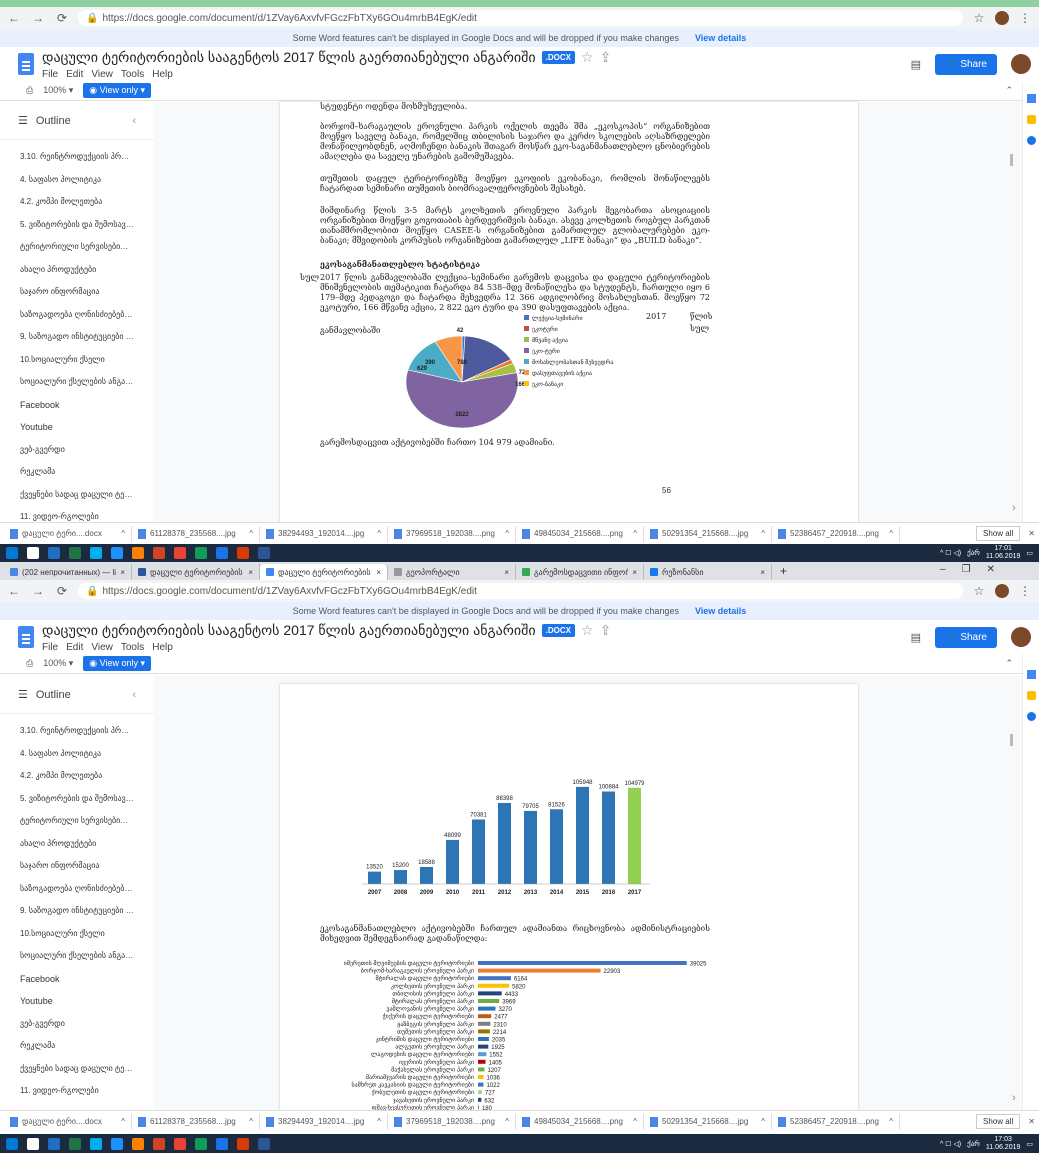 Image resolution: width=1039 pixels, height=1153 pixels. What do you see at coordinates (1002, 18) in the screenshot?
I see `profile-avatar` at bounding box center [1002, 18].